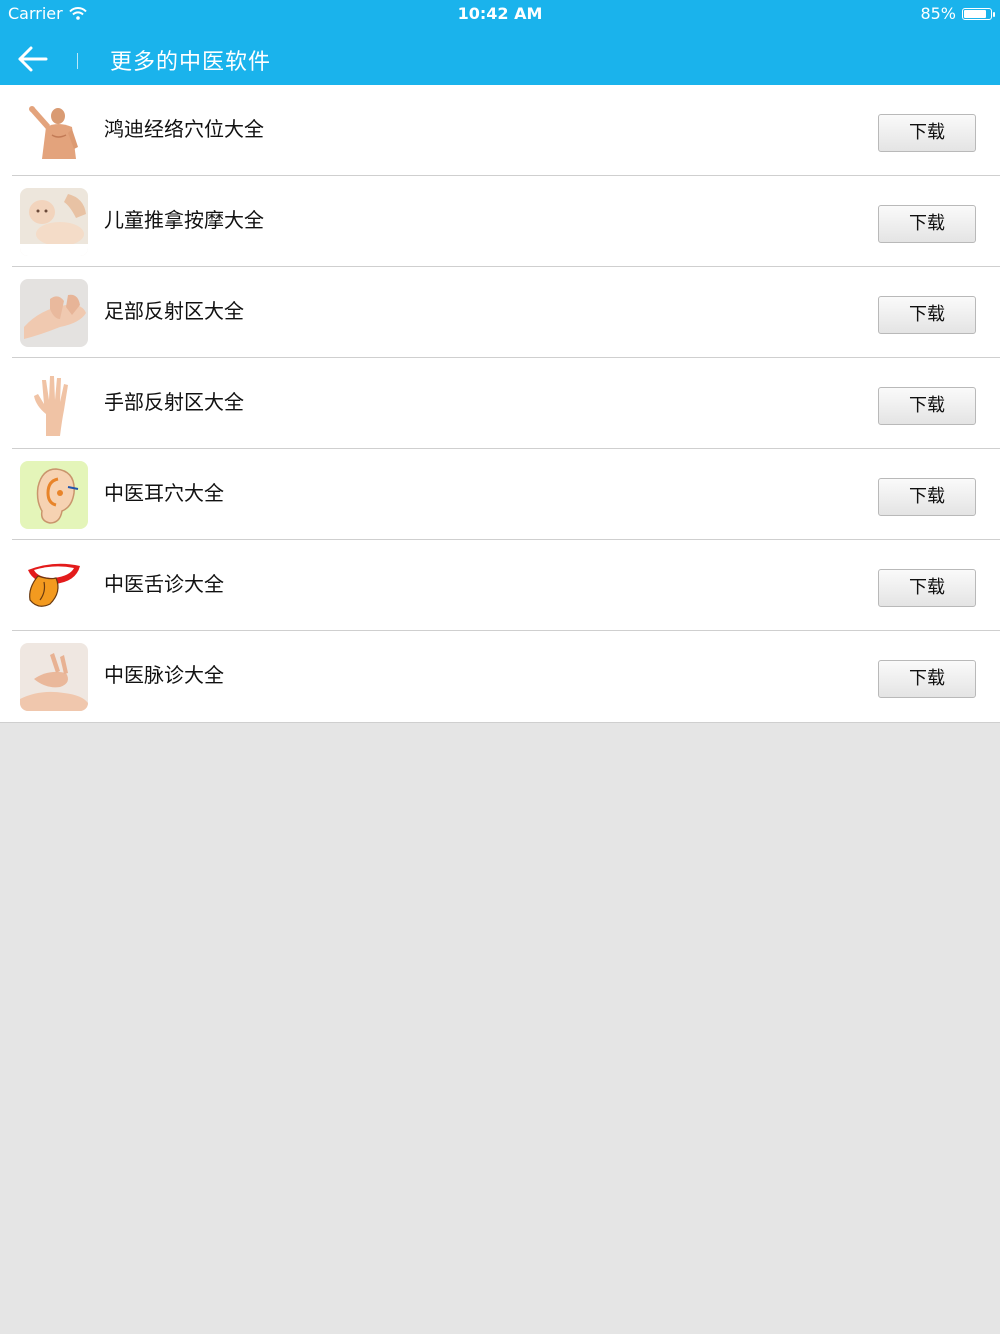 Image resolution: width=1000 pixels, height=1334 pixels. What do you see at coordinates (500, 130) in the screenshot?
I see `list-item: 鸿迪经络穴位大全 下载` at bounding box center [500, 130].